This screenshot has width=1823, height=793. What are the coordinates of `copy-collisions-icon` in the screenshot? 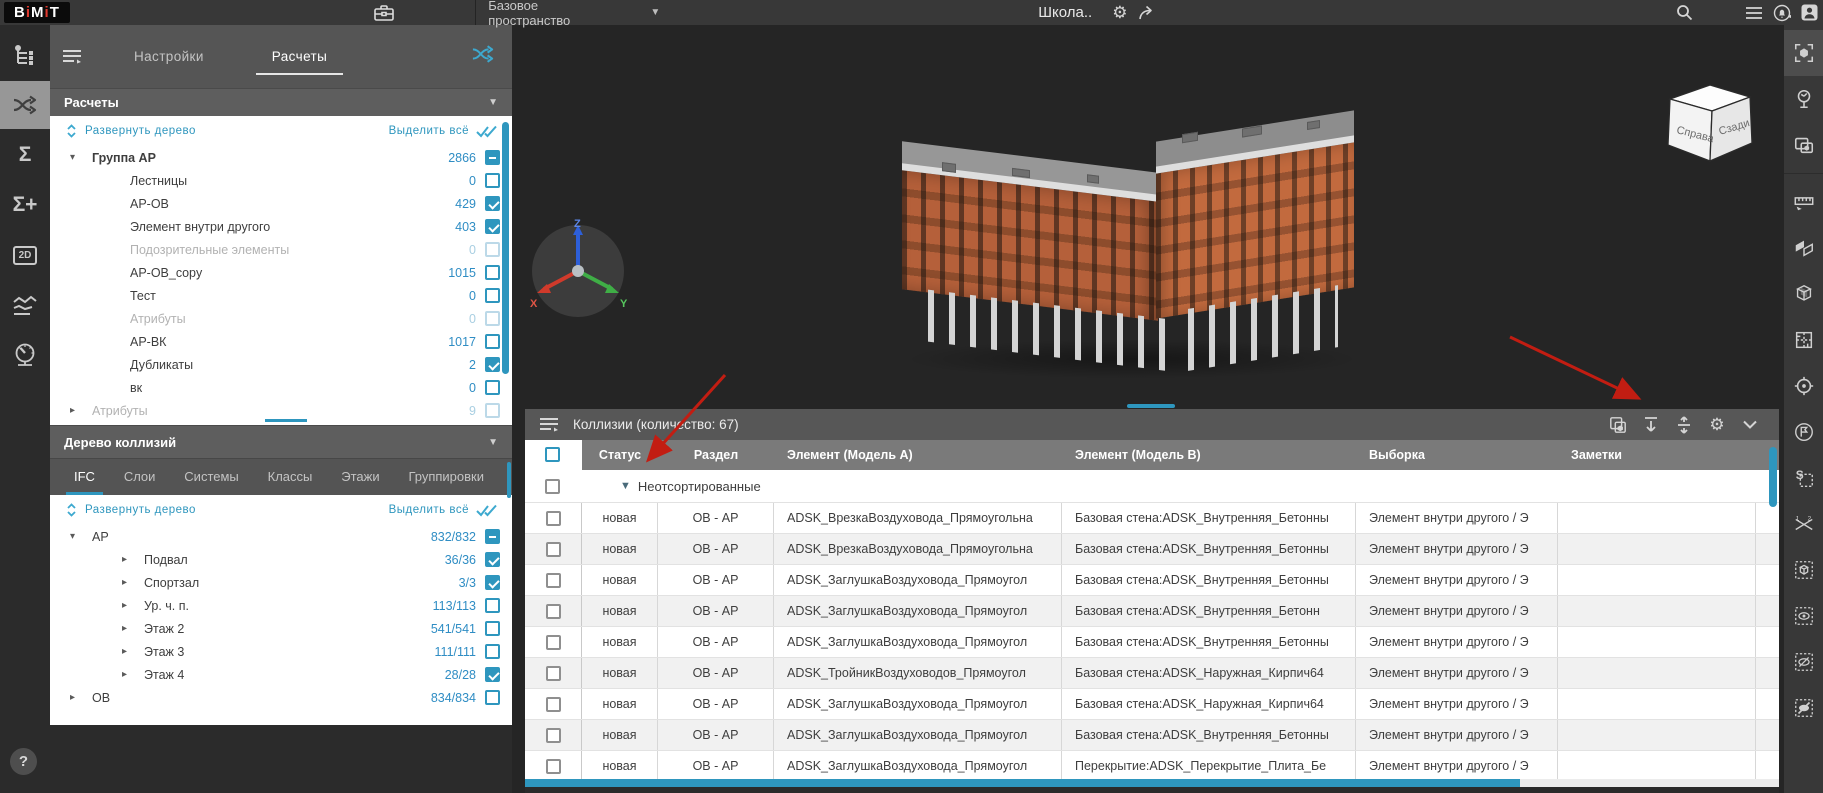 It's located at (1618, 425).